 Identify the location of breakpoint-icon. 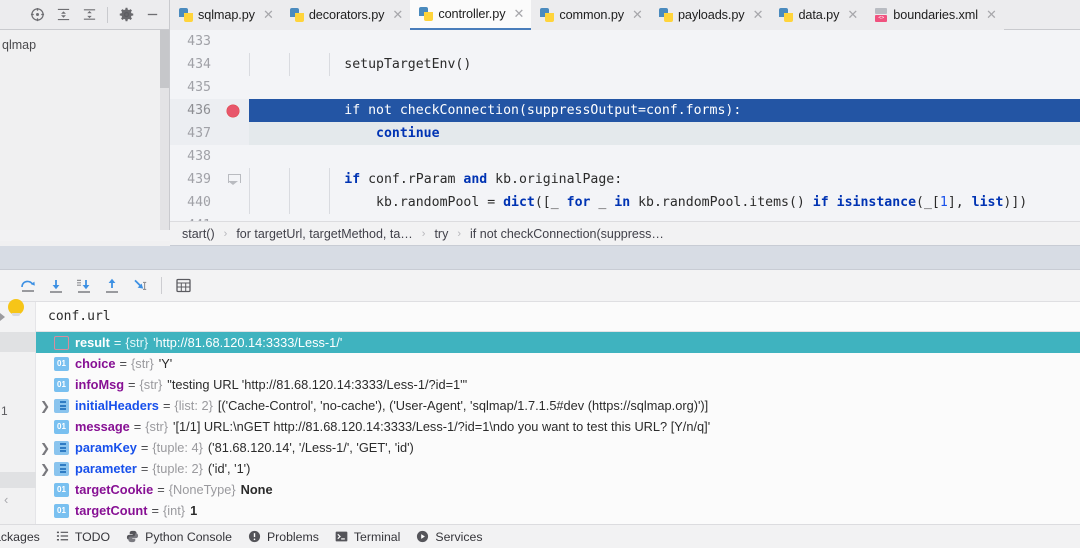
(233, 110).